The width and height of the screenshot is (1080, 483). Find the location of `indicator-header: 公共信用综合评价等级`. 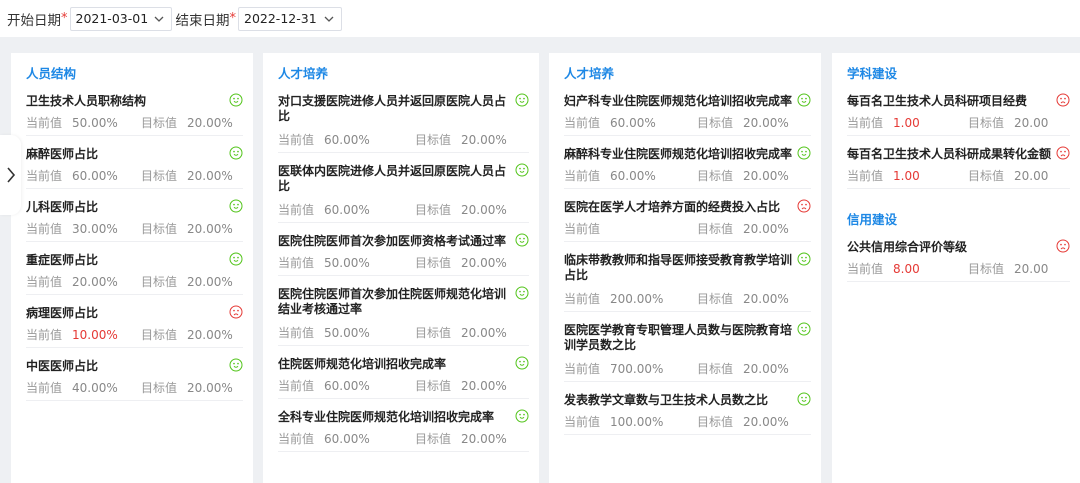

indicator-header: 公共信用综合评价等级 is located at coordinates (958, 247).